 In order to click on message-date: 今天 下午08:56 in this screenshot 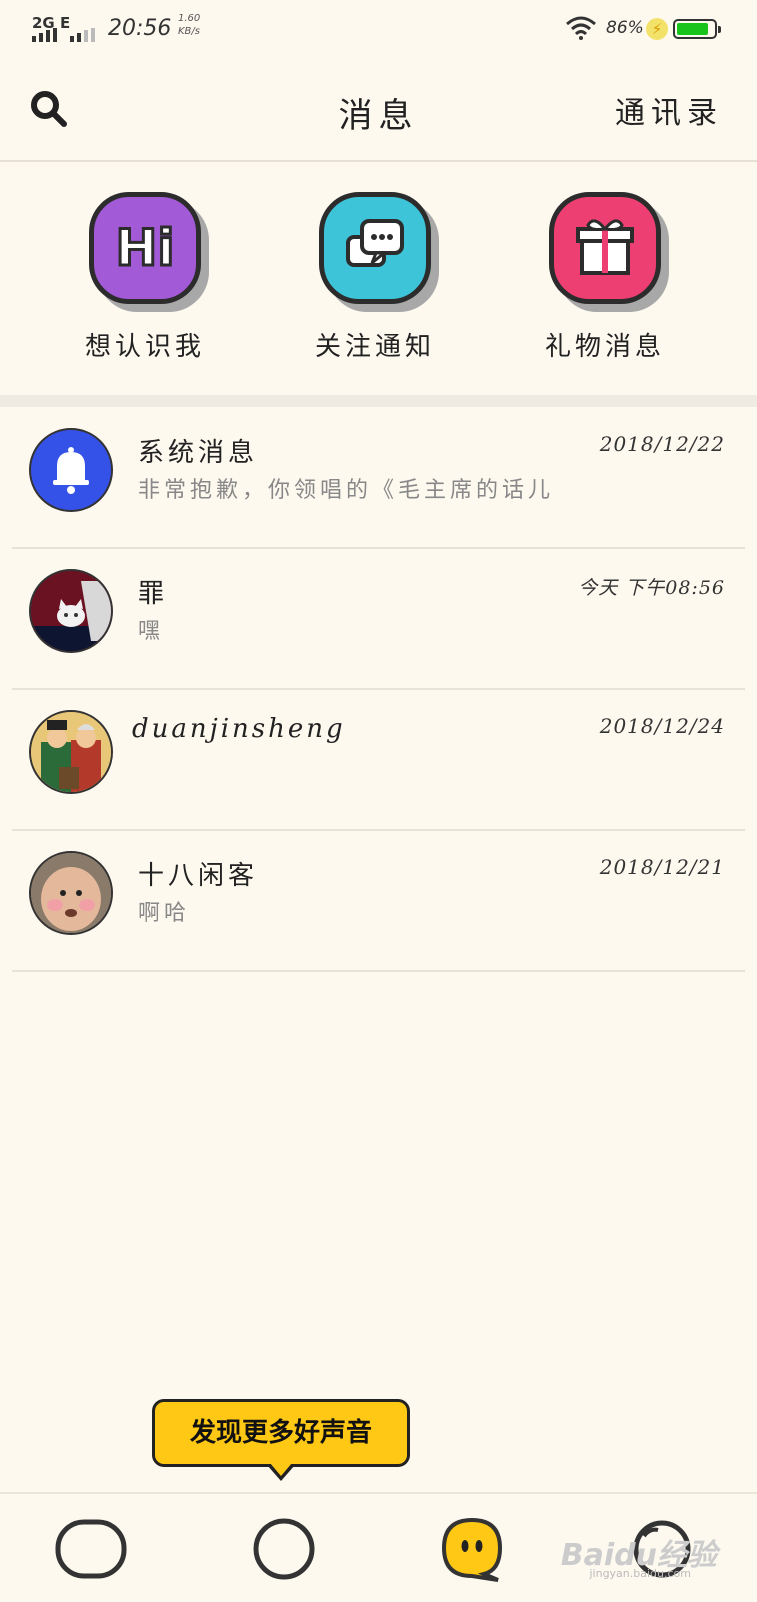, I will do `click(651, 588)`.